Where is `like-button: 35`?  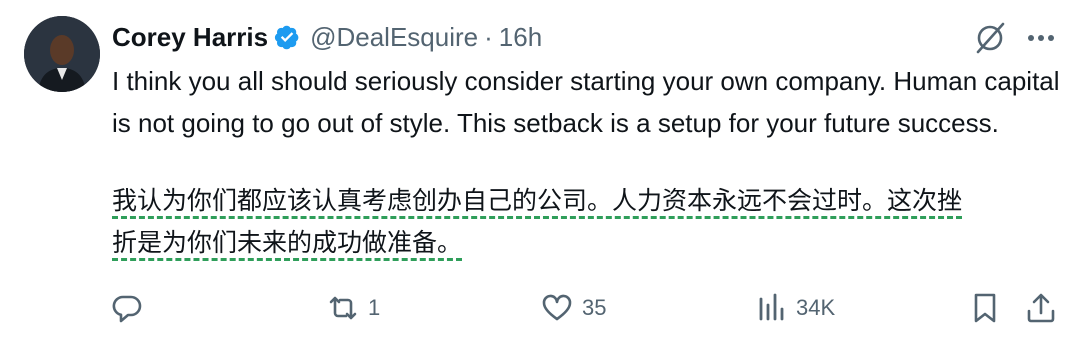
like-button: 35 is located at coordinates (573, 308).